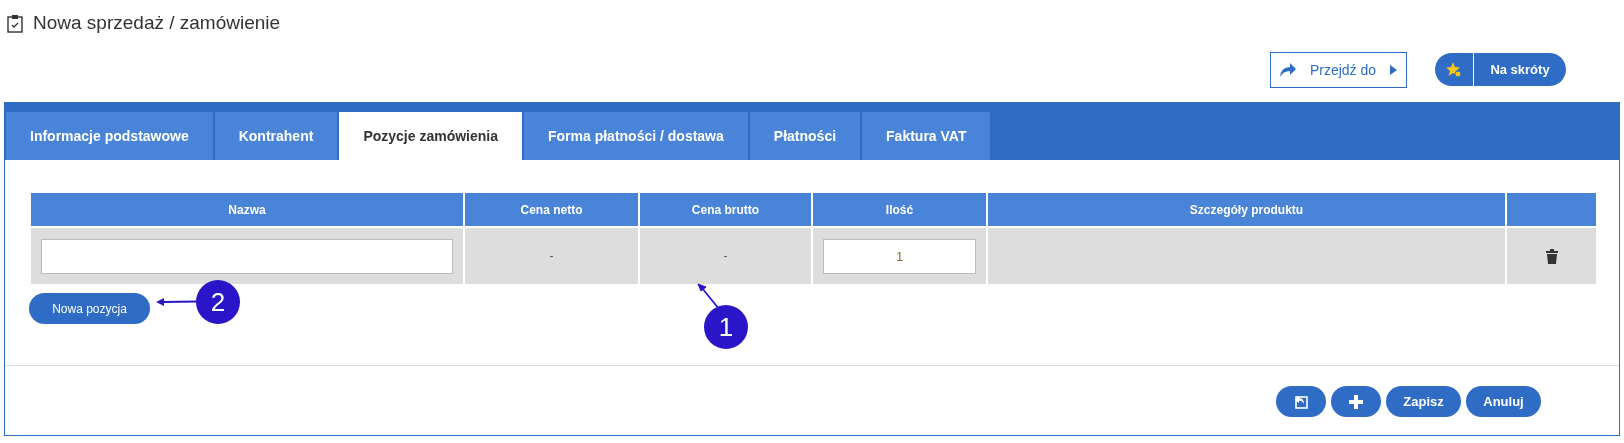 This screenshot has height=443, width=1624. Describe the element at coordinates (926, 136) in the screenshot. I see `tab: Faktura VAT` at that location.